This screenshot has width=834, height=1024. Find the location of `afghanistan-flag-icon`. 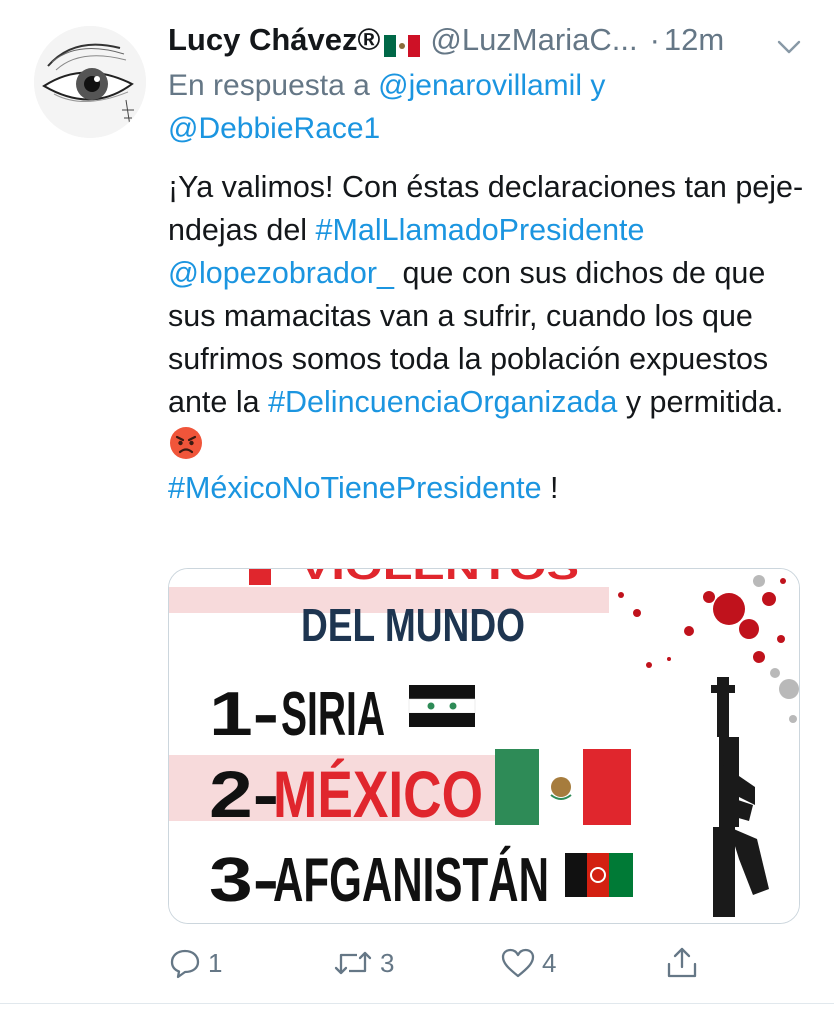

afghanistan-flag-icon is located at coordinates (599, 875).